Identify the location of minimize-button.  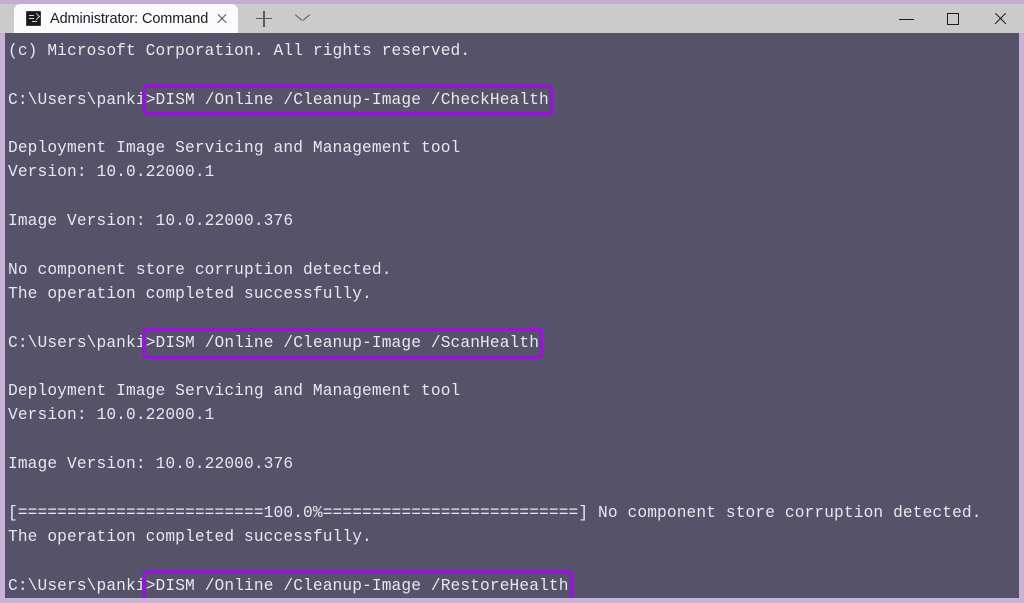
(906, 18).